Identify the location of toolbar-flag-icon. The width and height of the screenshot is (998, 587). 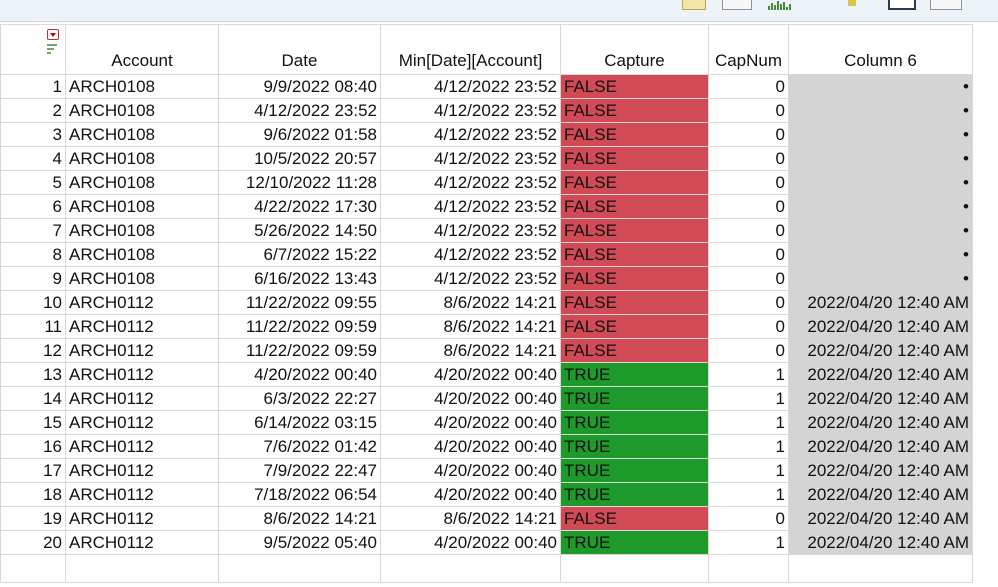
(852, 3).